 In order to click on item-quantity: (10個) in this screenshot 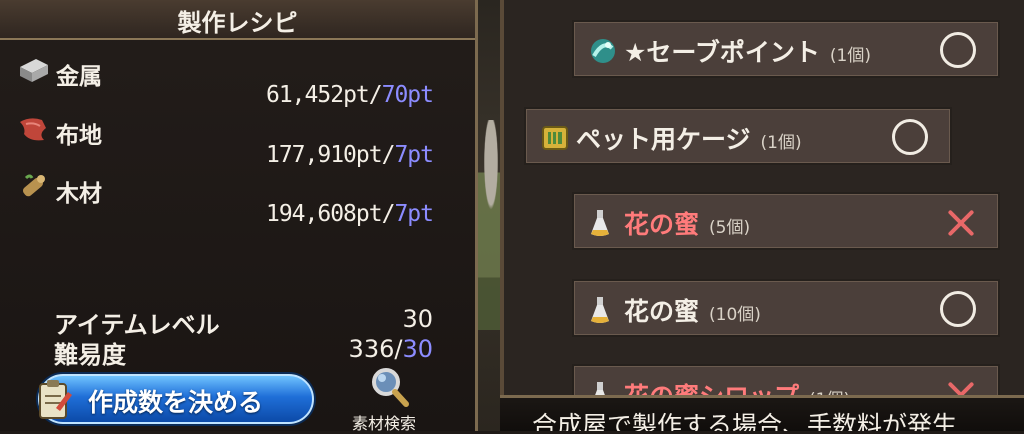, I will do `click(735, 315)`.